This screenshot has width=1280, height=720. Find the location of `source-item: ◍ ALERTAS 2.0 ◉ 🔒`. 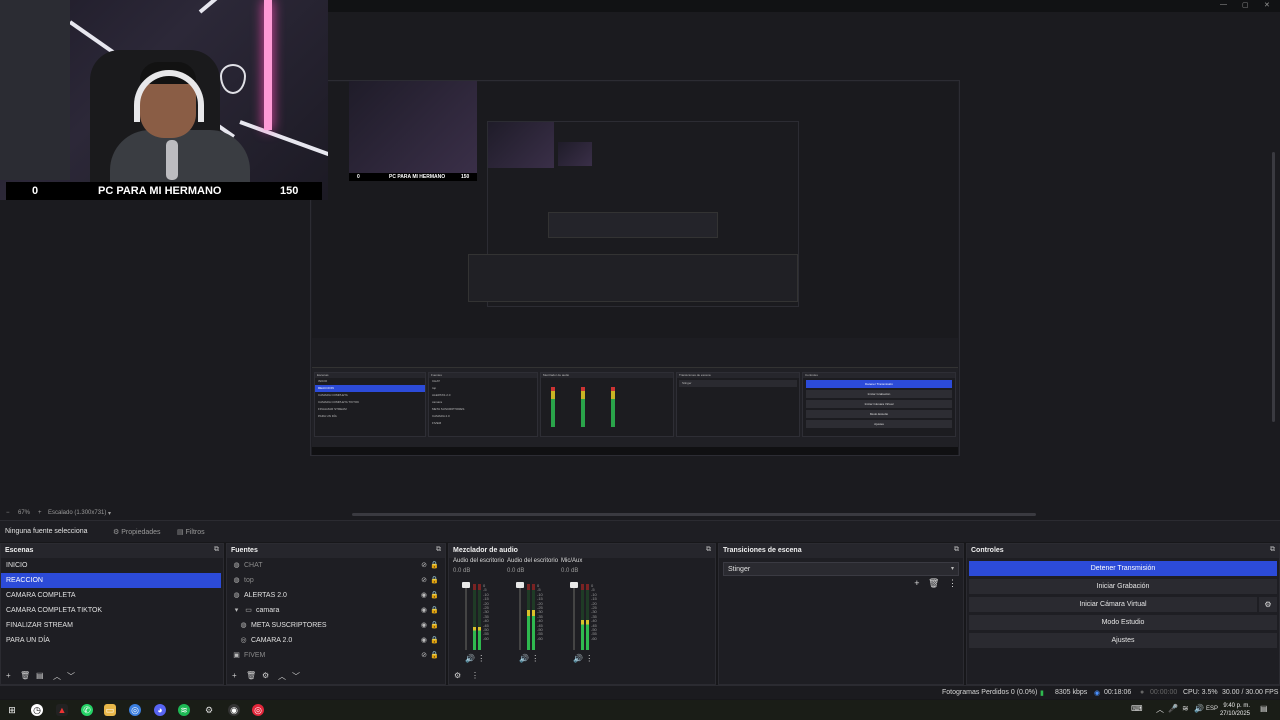

source-item: ◍ ALERTAS 2.0 ◉ 🔒 is located at coordinates (336, 595).